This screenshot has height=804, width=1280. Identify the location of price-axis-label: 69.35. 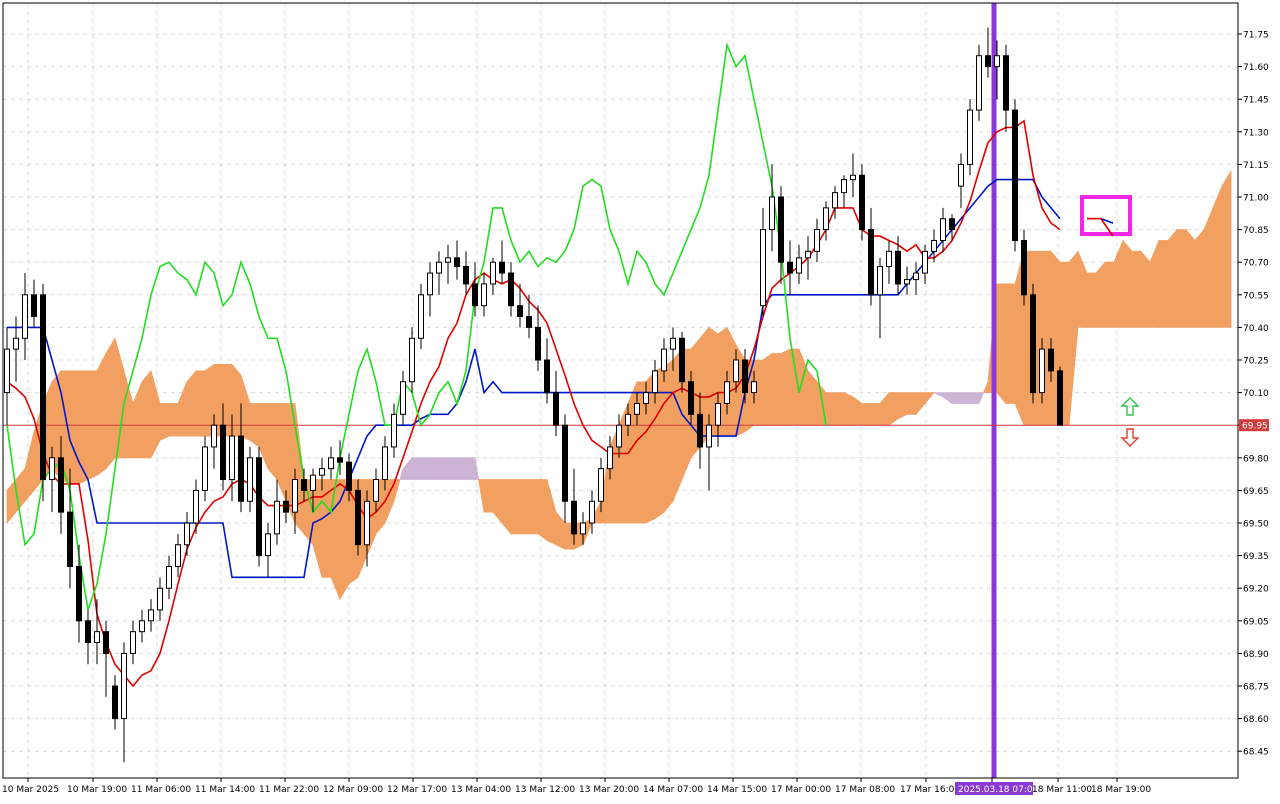
(1256, 557).